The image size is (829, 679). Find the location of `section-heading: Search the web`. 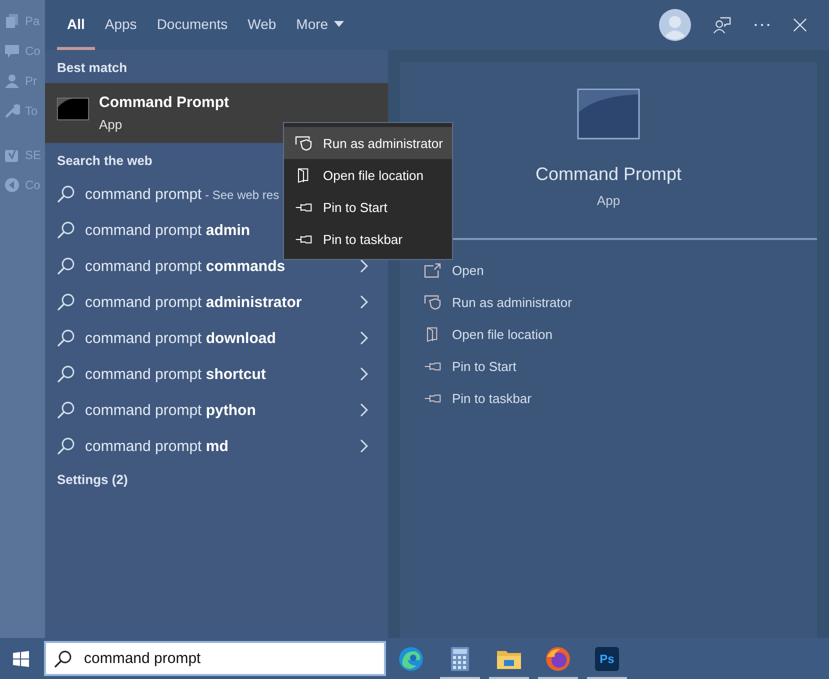

section-heading: Search the web is located at coordinates (105, 161).